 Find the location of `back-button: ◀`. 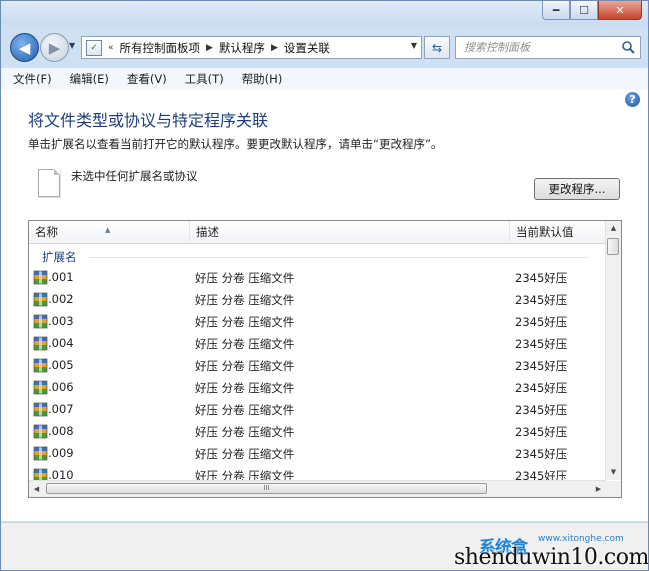

back-button: ◀ is located at coordinates (24, 47).